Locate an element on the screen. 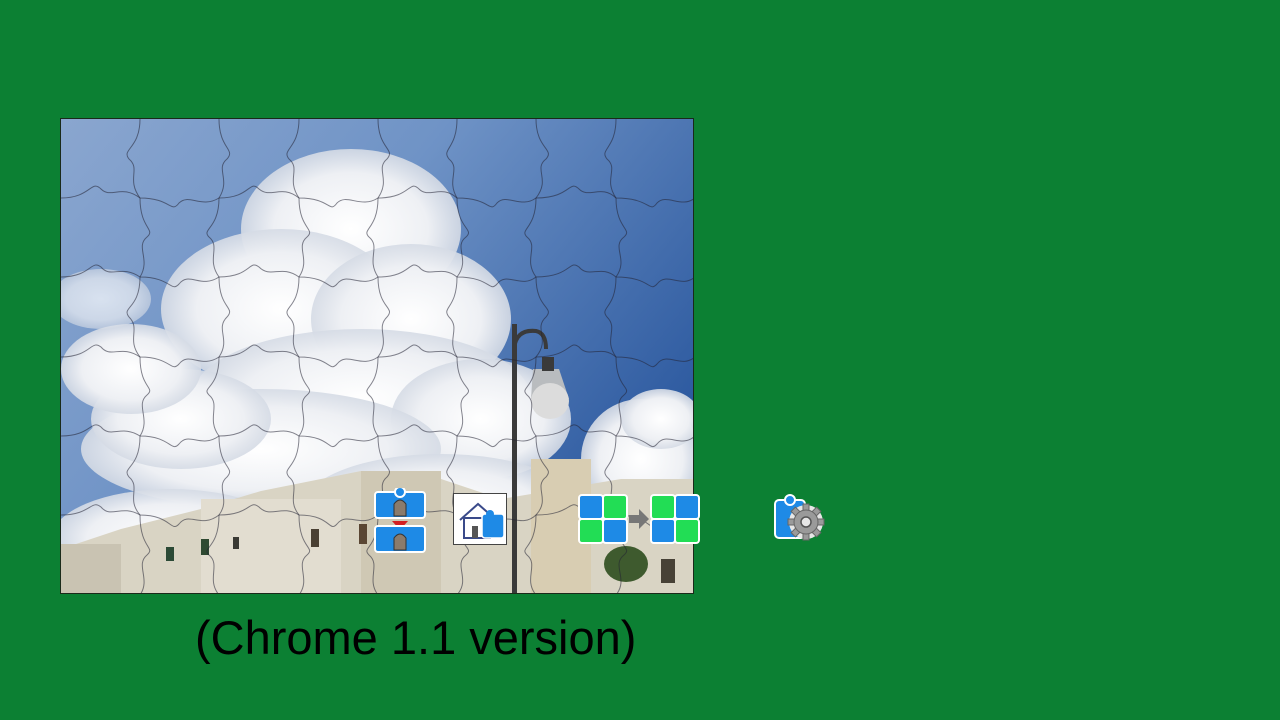 This screenshot has height=720, width=1280. sort-pieces-icon is located at coordinates (400, 519).